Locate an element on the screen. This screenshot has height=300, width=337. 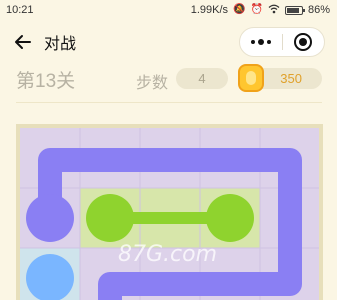
coins-value: 350 is located at coordinates (291, 78).